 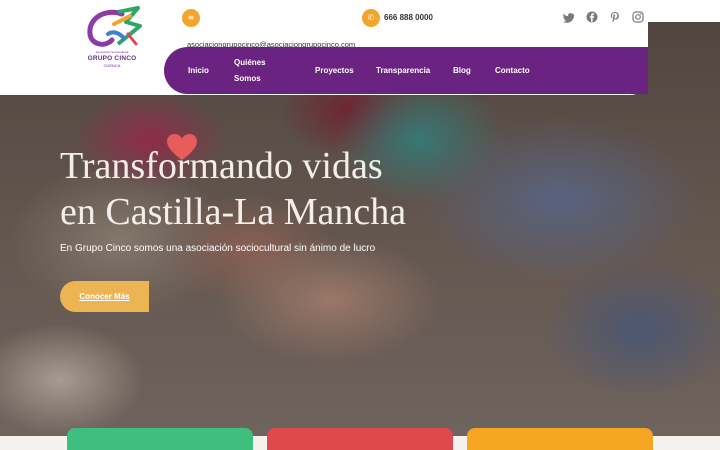 I want to click on facebook-icon, so click(x=592, y=17).